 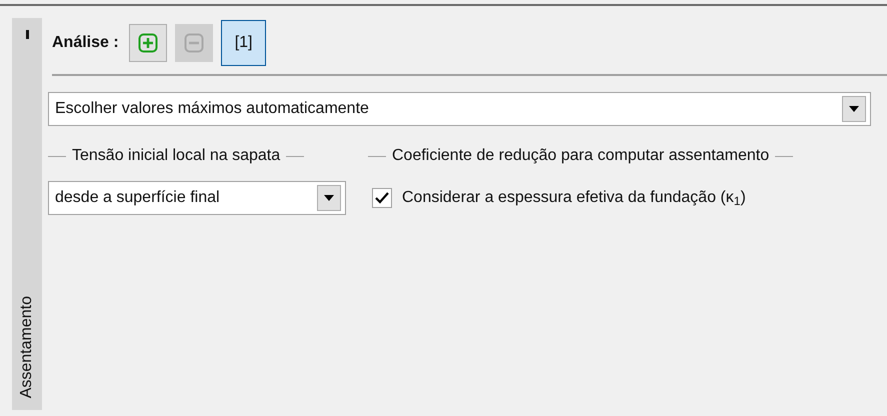 I want to click on minus-icon, so click(x=194, y=43).